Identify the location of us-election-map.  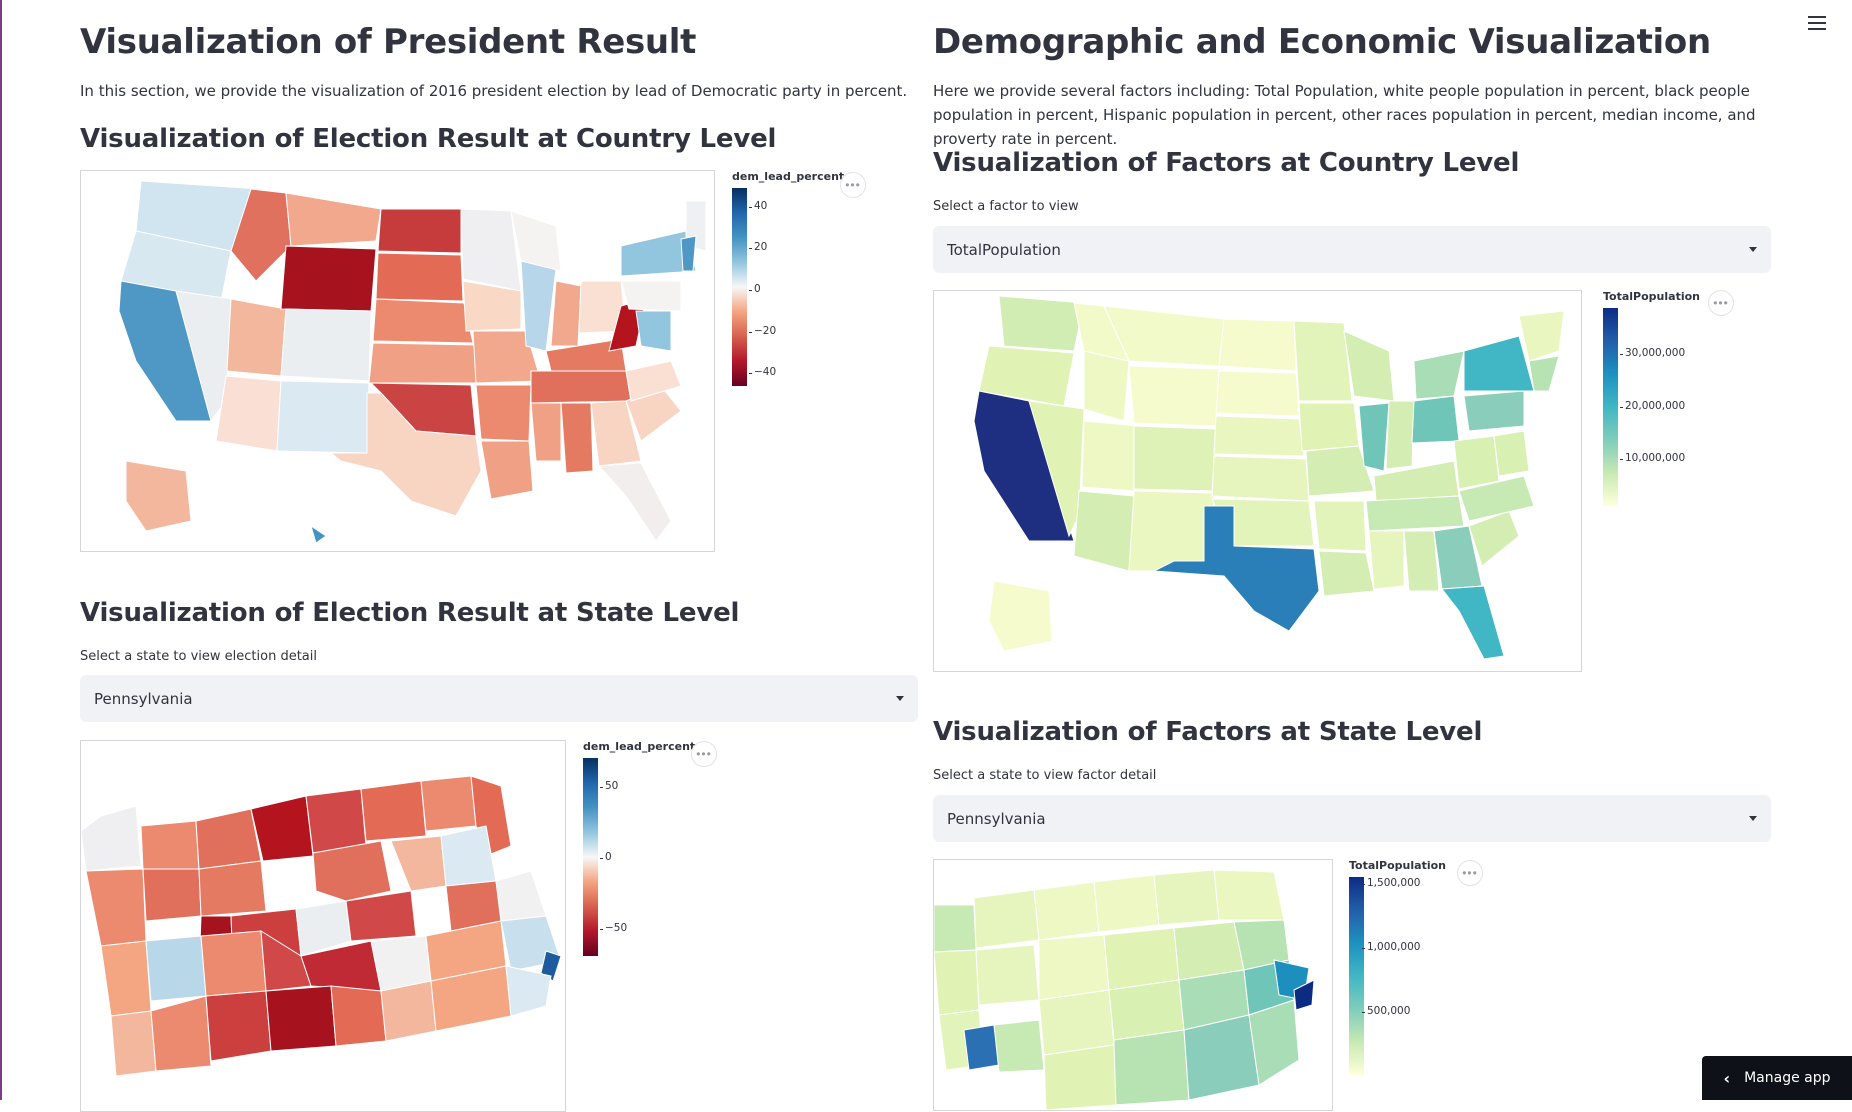
(397, 361).